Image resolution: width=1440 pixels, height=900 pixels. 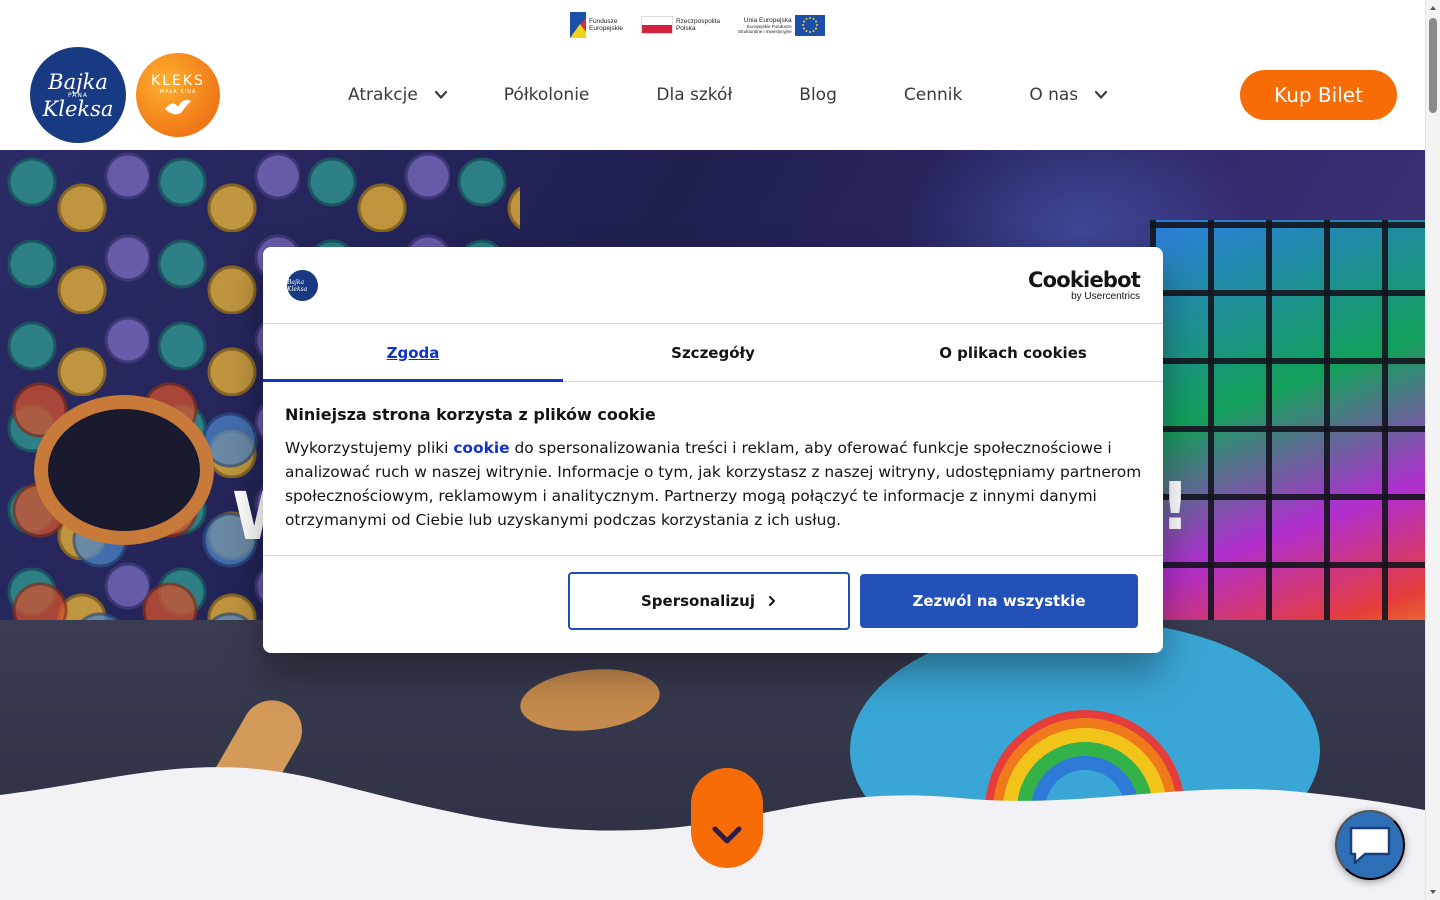 I want to click on cookie-info-link: cookie, so click(x=481, y=448).